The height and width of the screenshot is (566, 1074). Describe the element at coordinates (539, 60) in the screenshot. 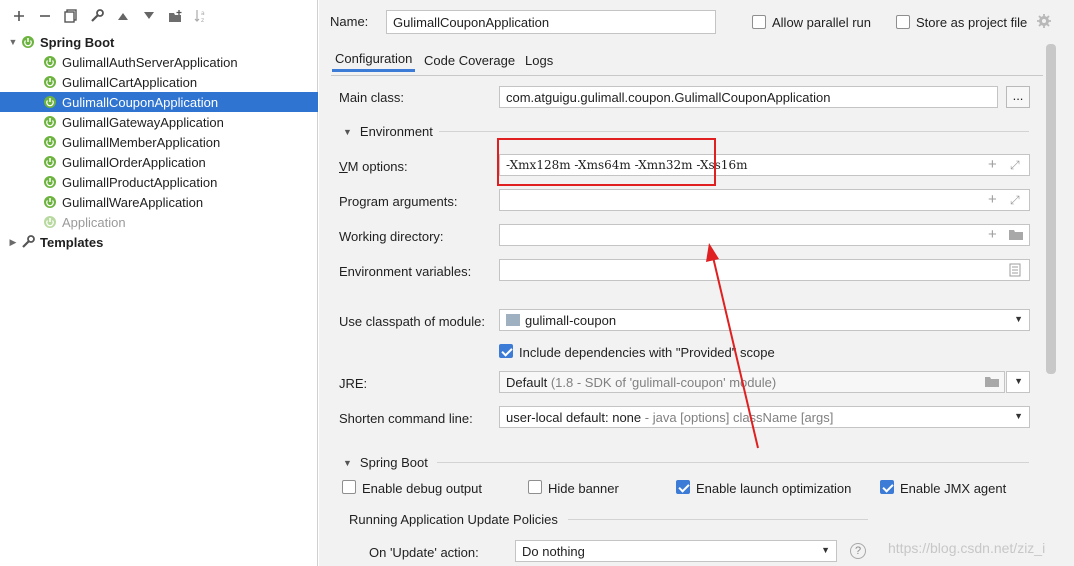

I see `tab-logs: Logs` at that location.